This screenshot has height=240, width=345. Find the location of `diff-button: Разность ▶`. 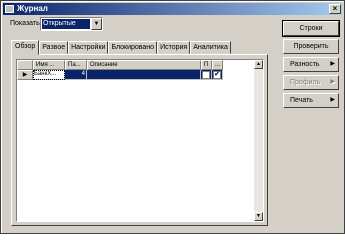

diff-button: Разность ▶ is located at coordinates (311, 64).